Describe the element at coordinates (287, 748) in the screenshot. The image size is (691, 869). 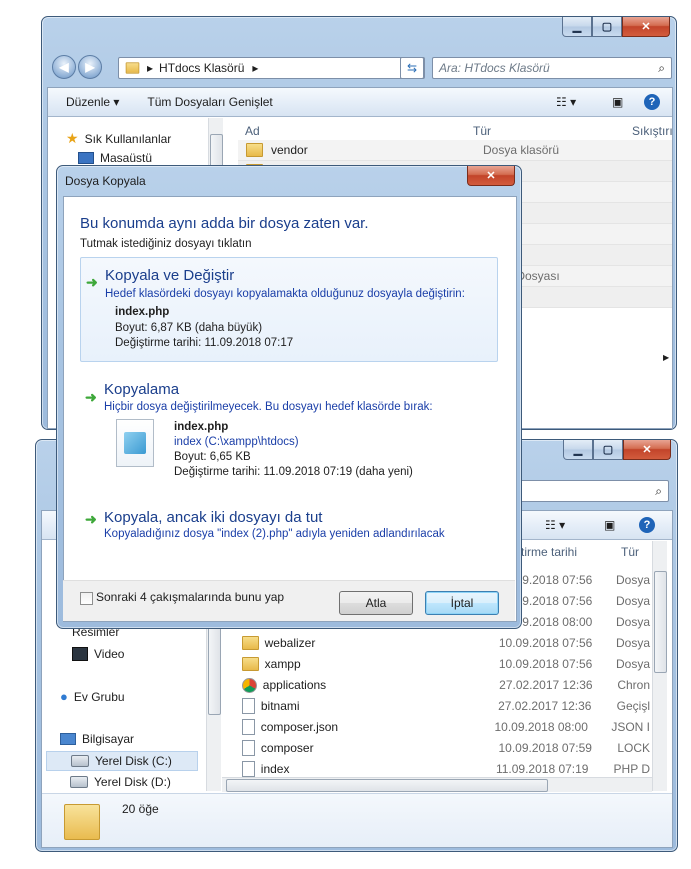
I see `row-name: composer` at that location.